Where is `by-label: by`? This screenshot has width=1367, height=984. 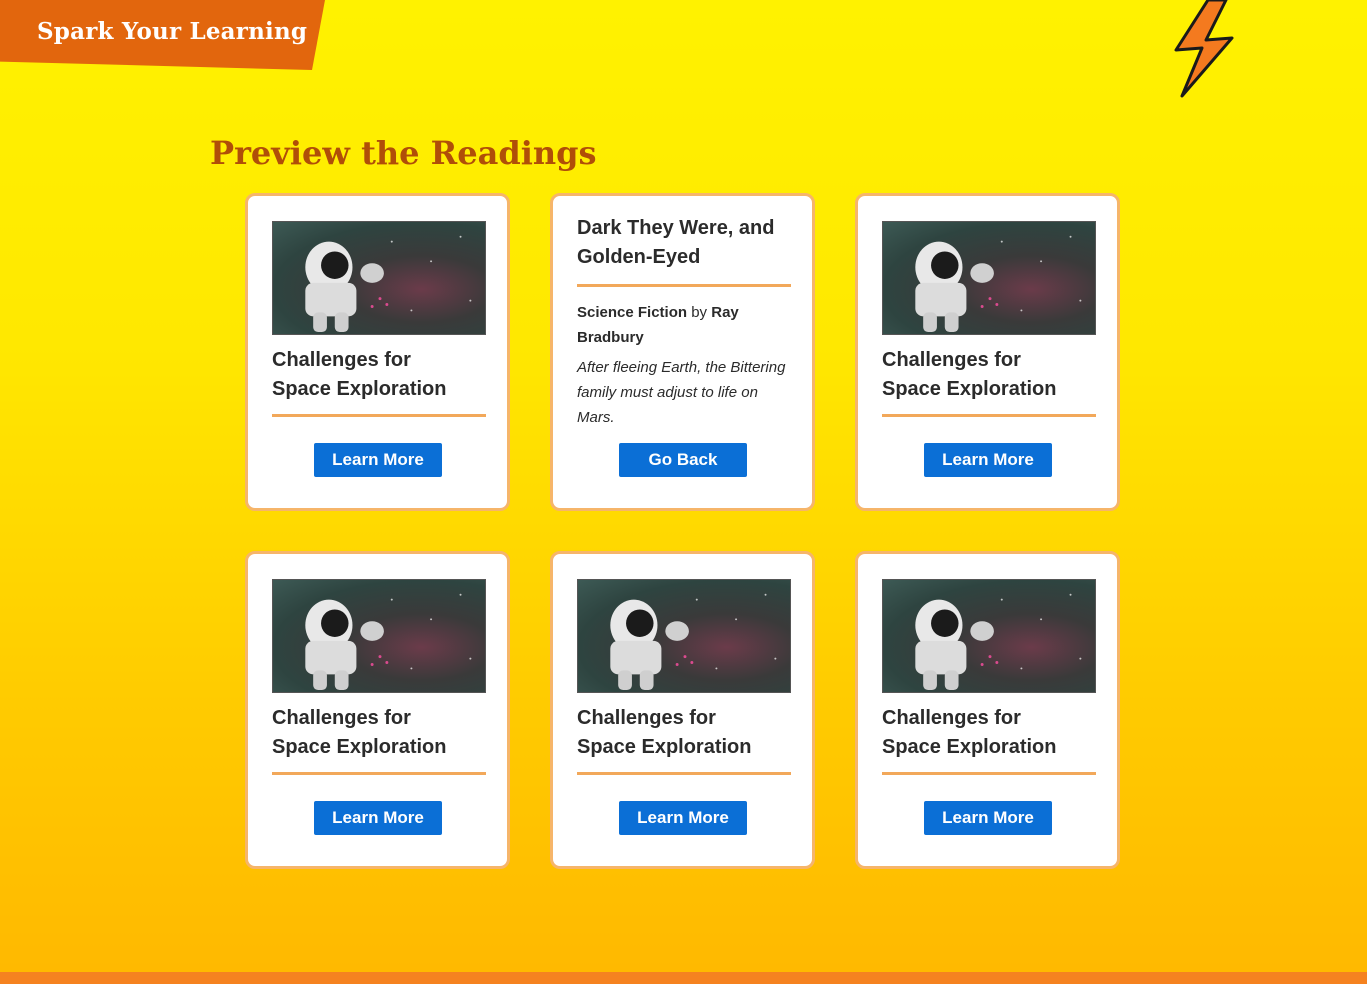 by-label: by is located at coordinates (699, 312).